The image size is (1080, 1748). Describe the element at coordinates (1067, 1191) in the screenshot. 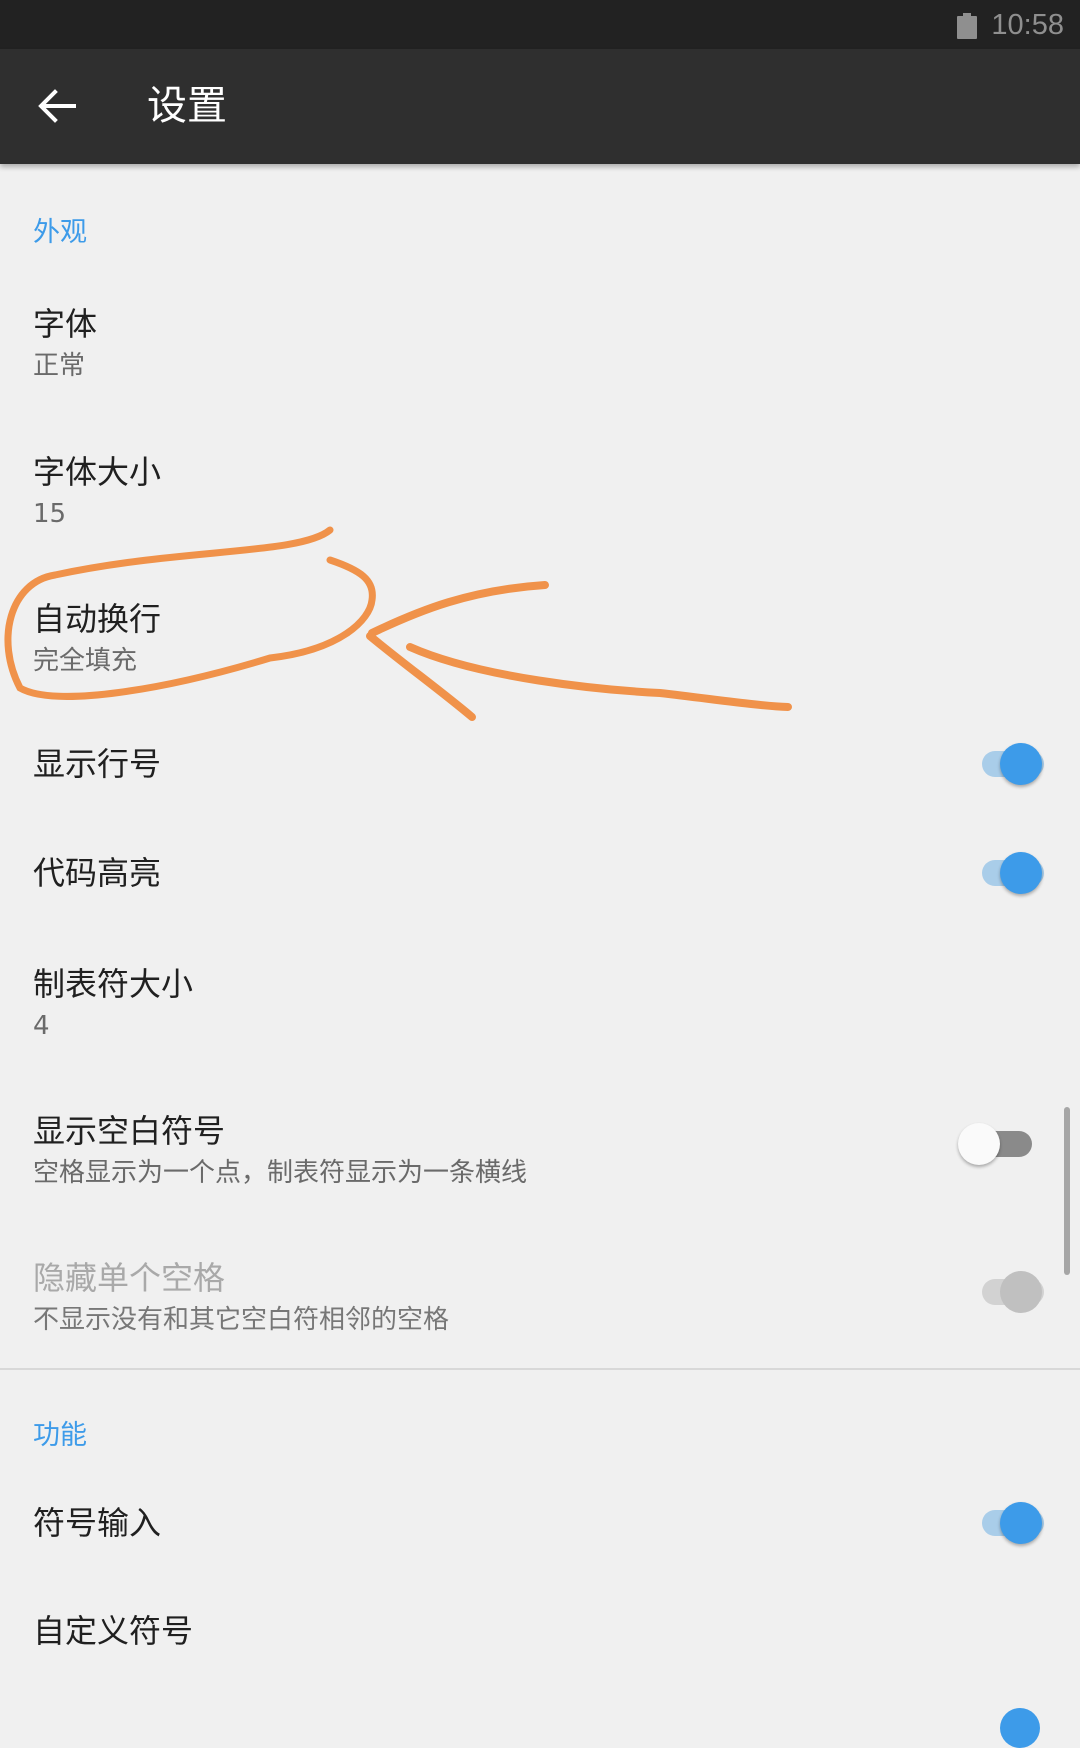

I see `scrollbar` at that location.